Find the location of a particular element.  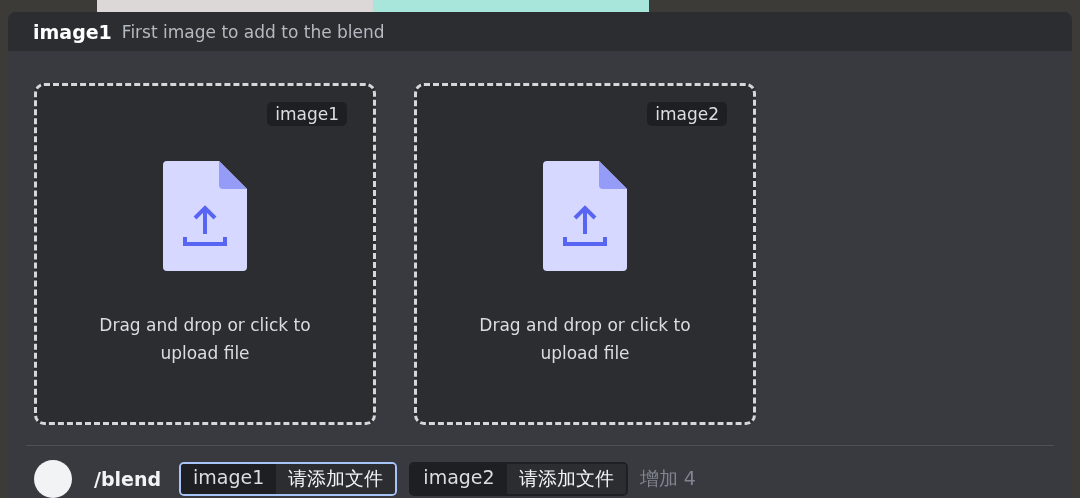

command-option: image1 请添加文件 is located at coordinates (288, 479).